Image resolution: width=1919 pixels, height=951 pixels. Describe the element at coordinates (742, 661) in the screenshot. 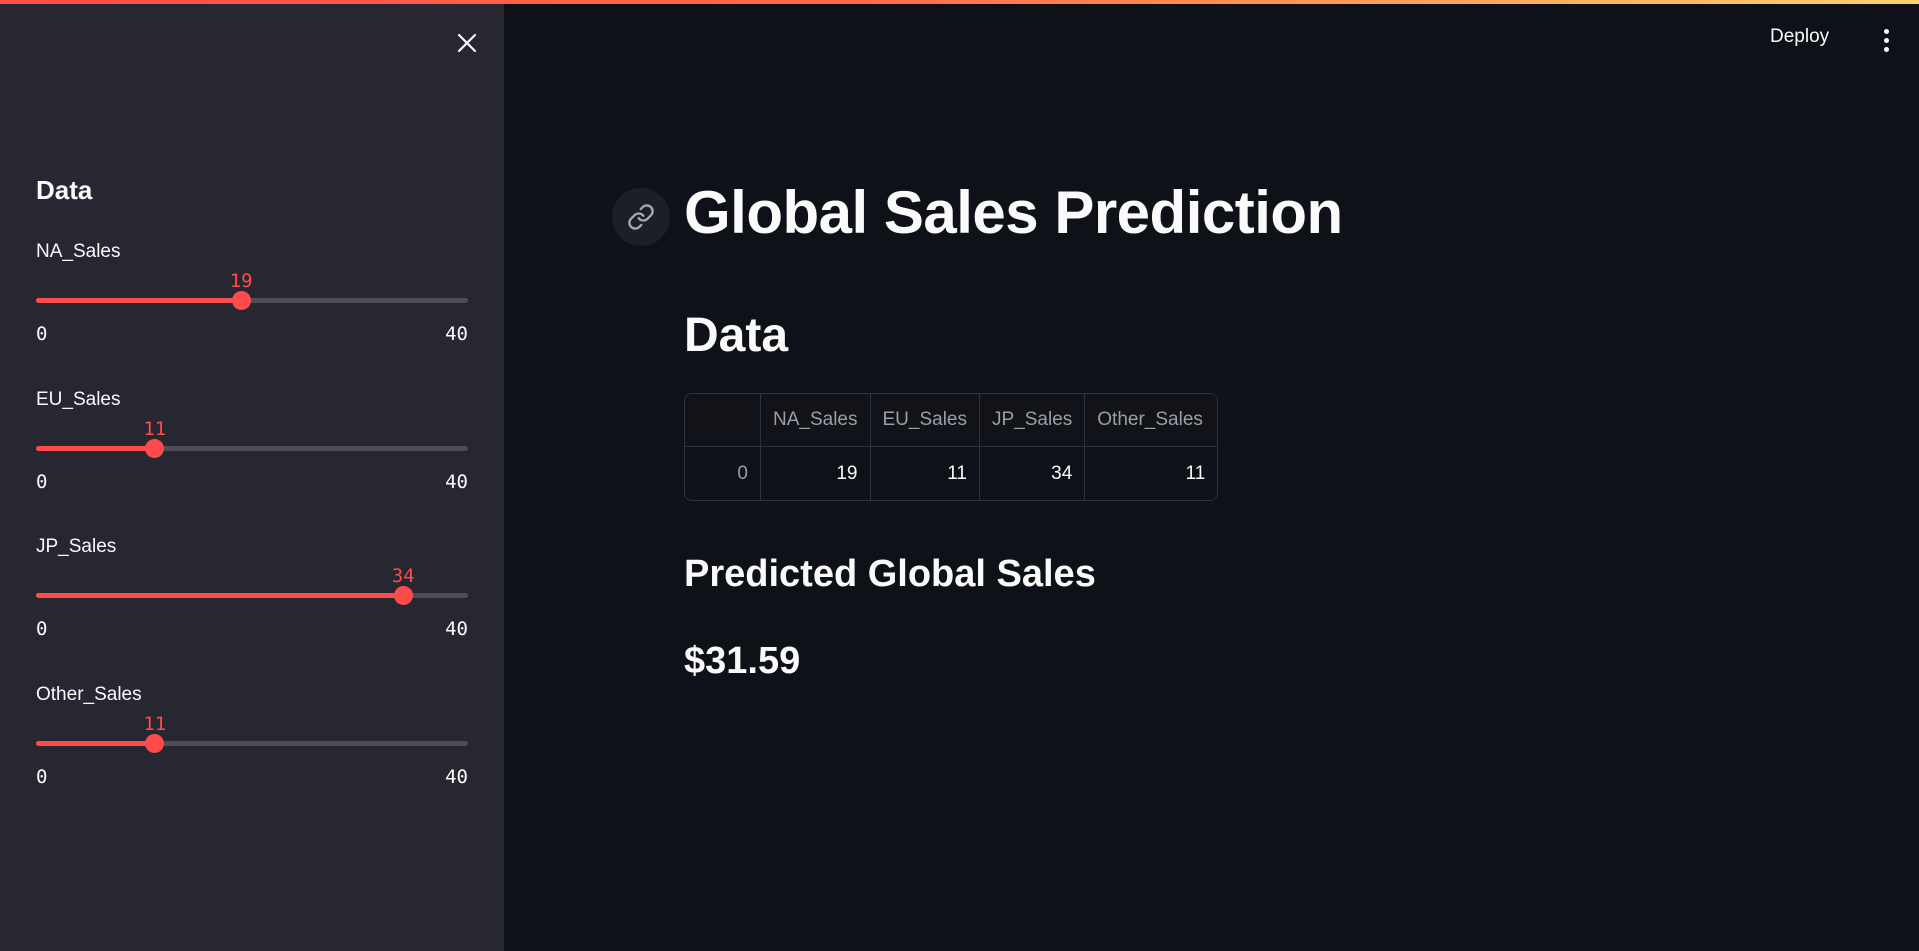

I see `prediction-value: $31.59` at that location.